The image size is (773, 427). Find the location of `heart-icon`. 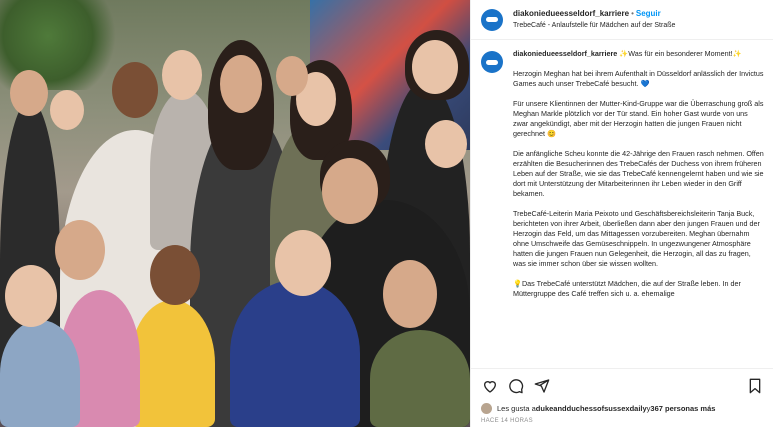

heart-icon is located at coordinates (490, 386).